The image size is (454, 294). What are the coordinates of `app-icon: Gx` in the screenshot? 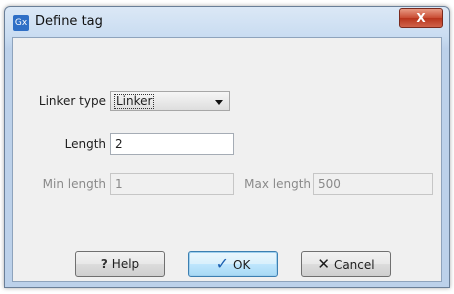 It's located at (21, 23).